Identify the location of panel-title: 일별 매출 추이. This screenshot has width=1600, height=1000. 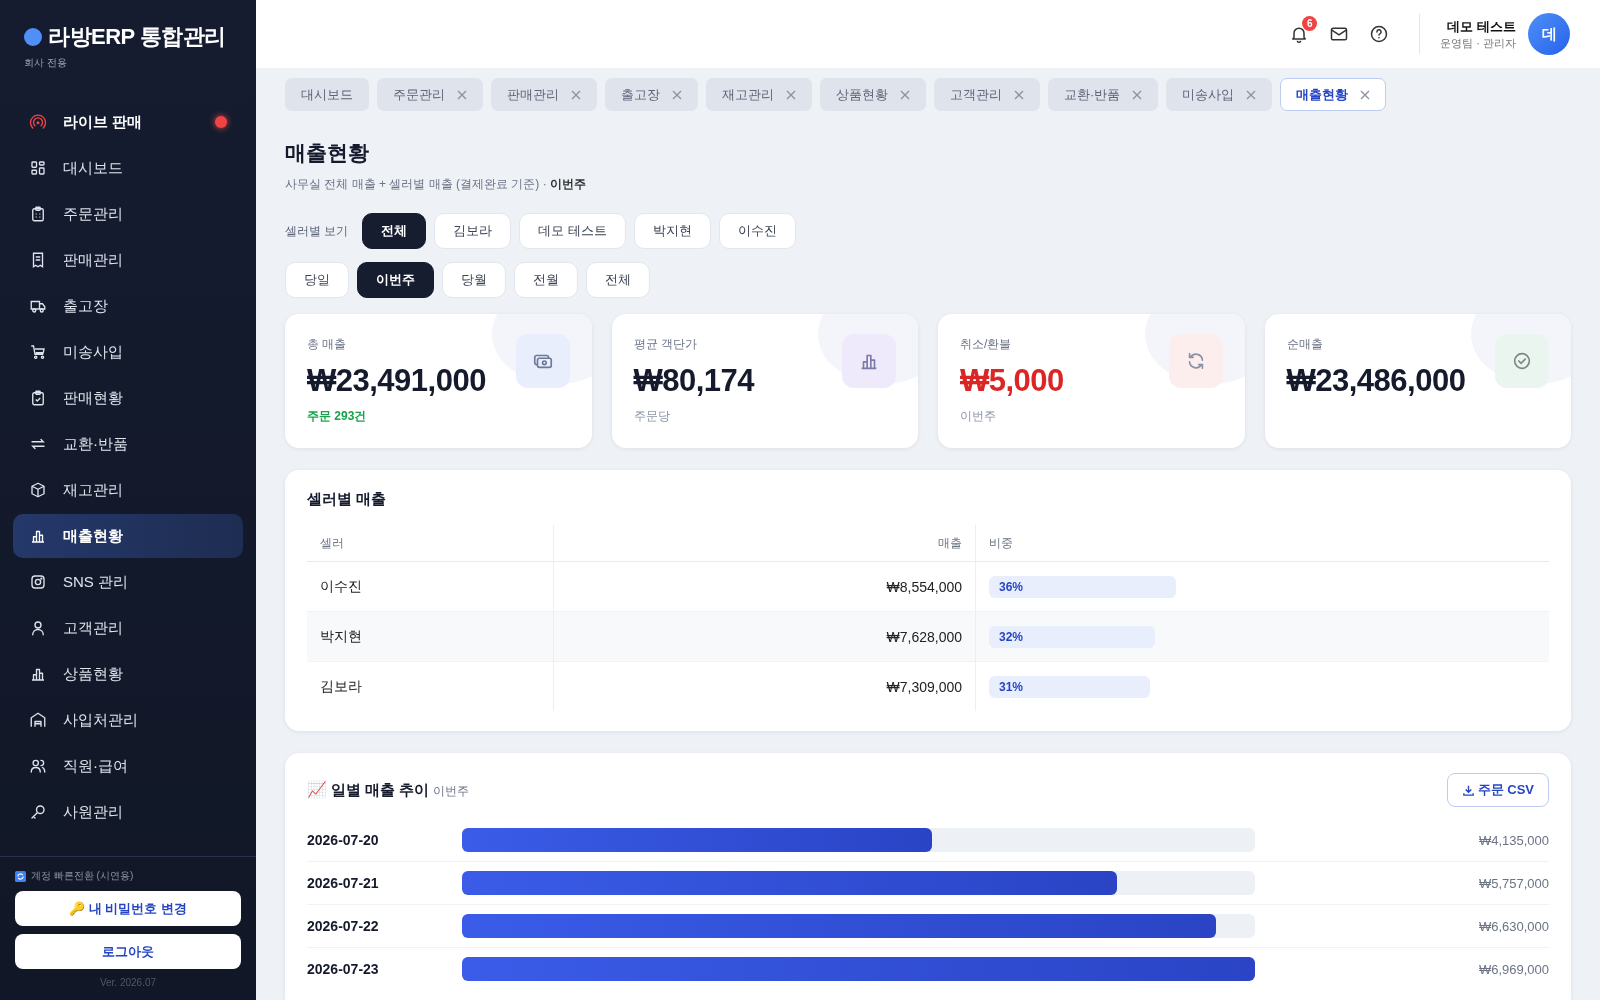
(380, 790).